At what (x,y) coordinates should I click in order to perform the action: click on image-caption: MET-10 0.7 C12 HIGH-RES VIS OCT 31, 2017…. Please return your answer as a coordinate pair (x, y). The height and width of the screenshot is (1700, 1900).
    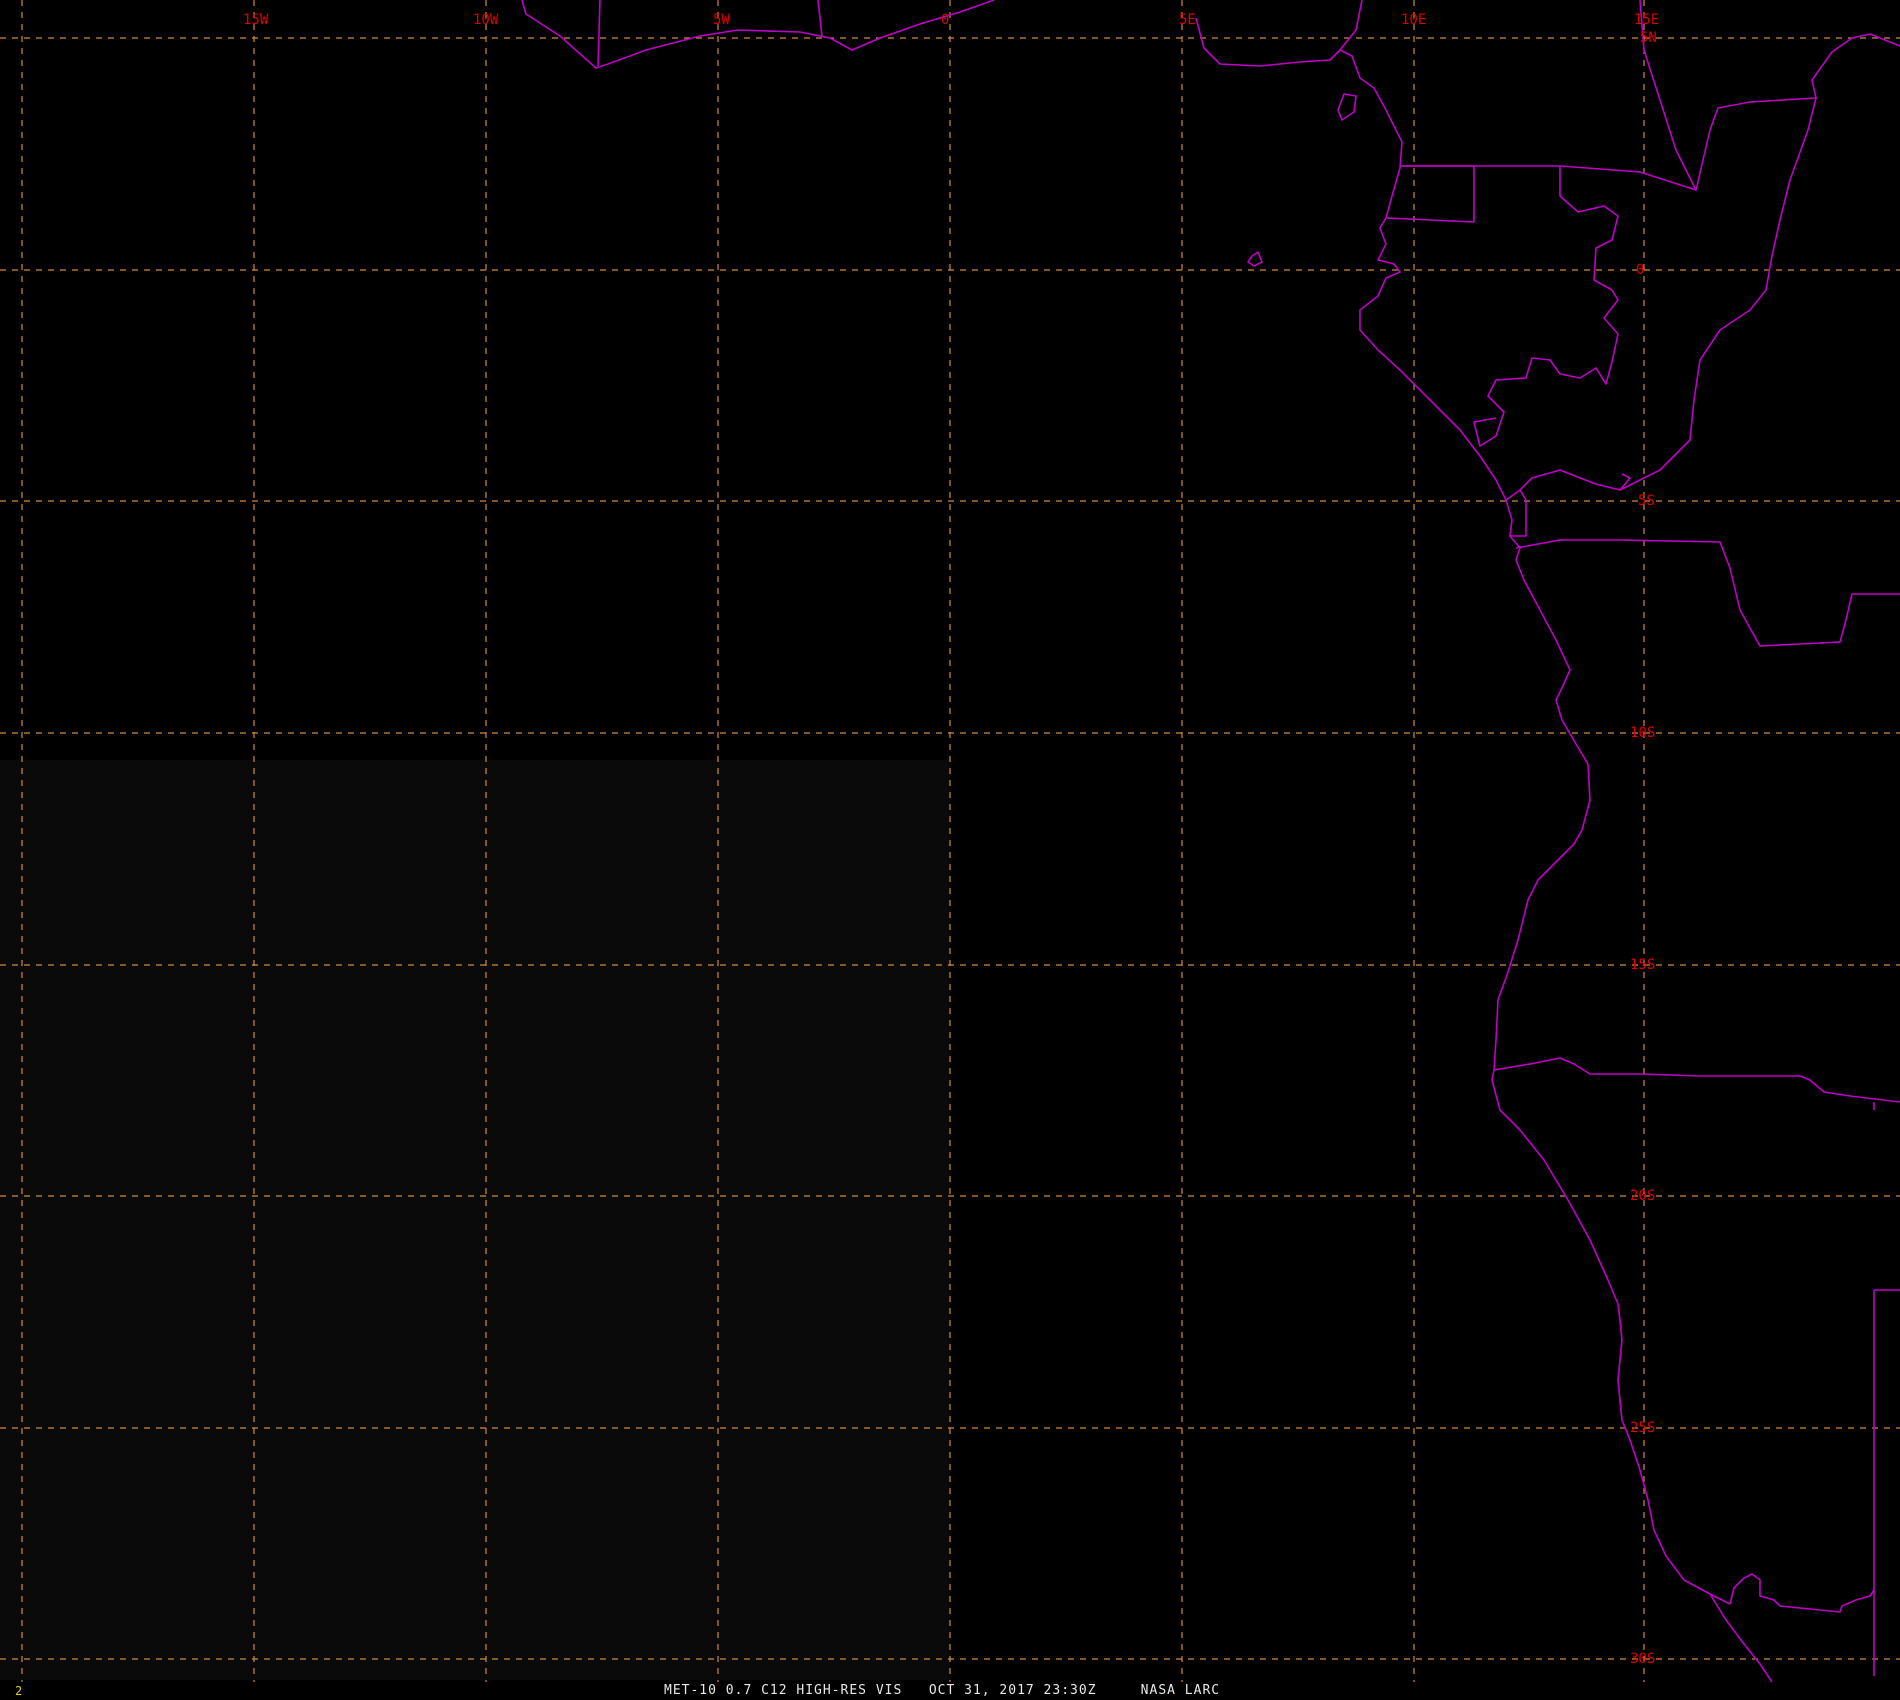
    Looking at the image, I should click on (942, 1690).